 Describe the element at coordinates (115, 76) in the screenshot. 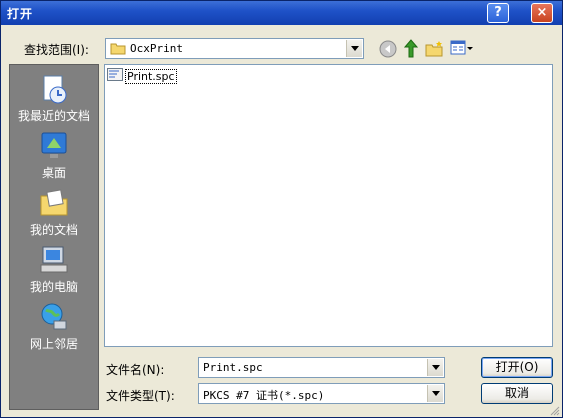

I see `certificate-file-icon` at that location.